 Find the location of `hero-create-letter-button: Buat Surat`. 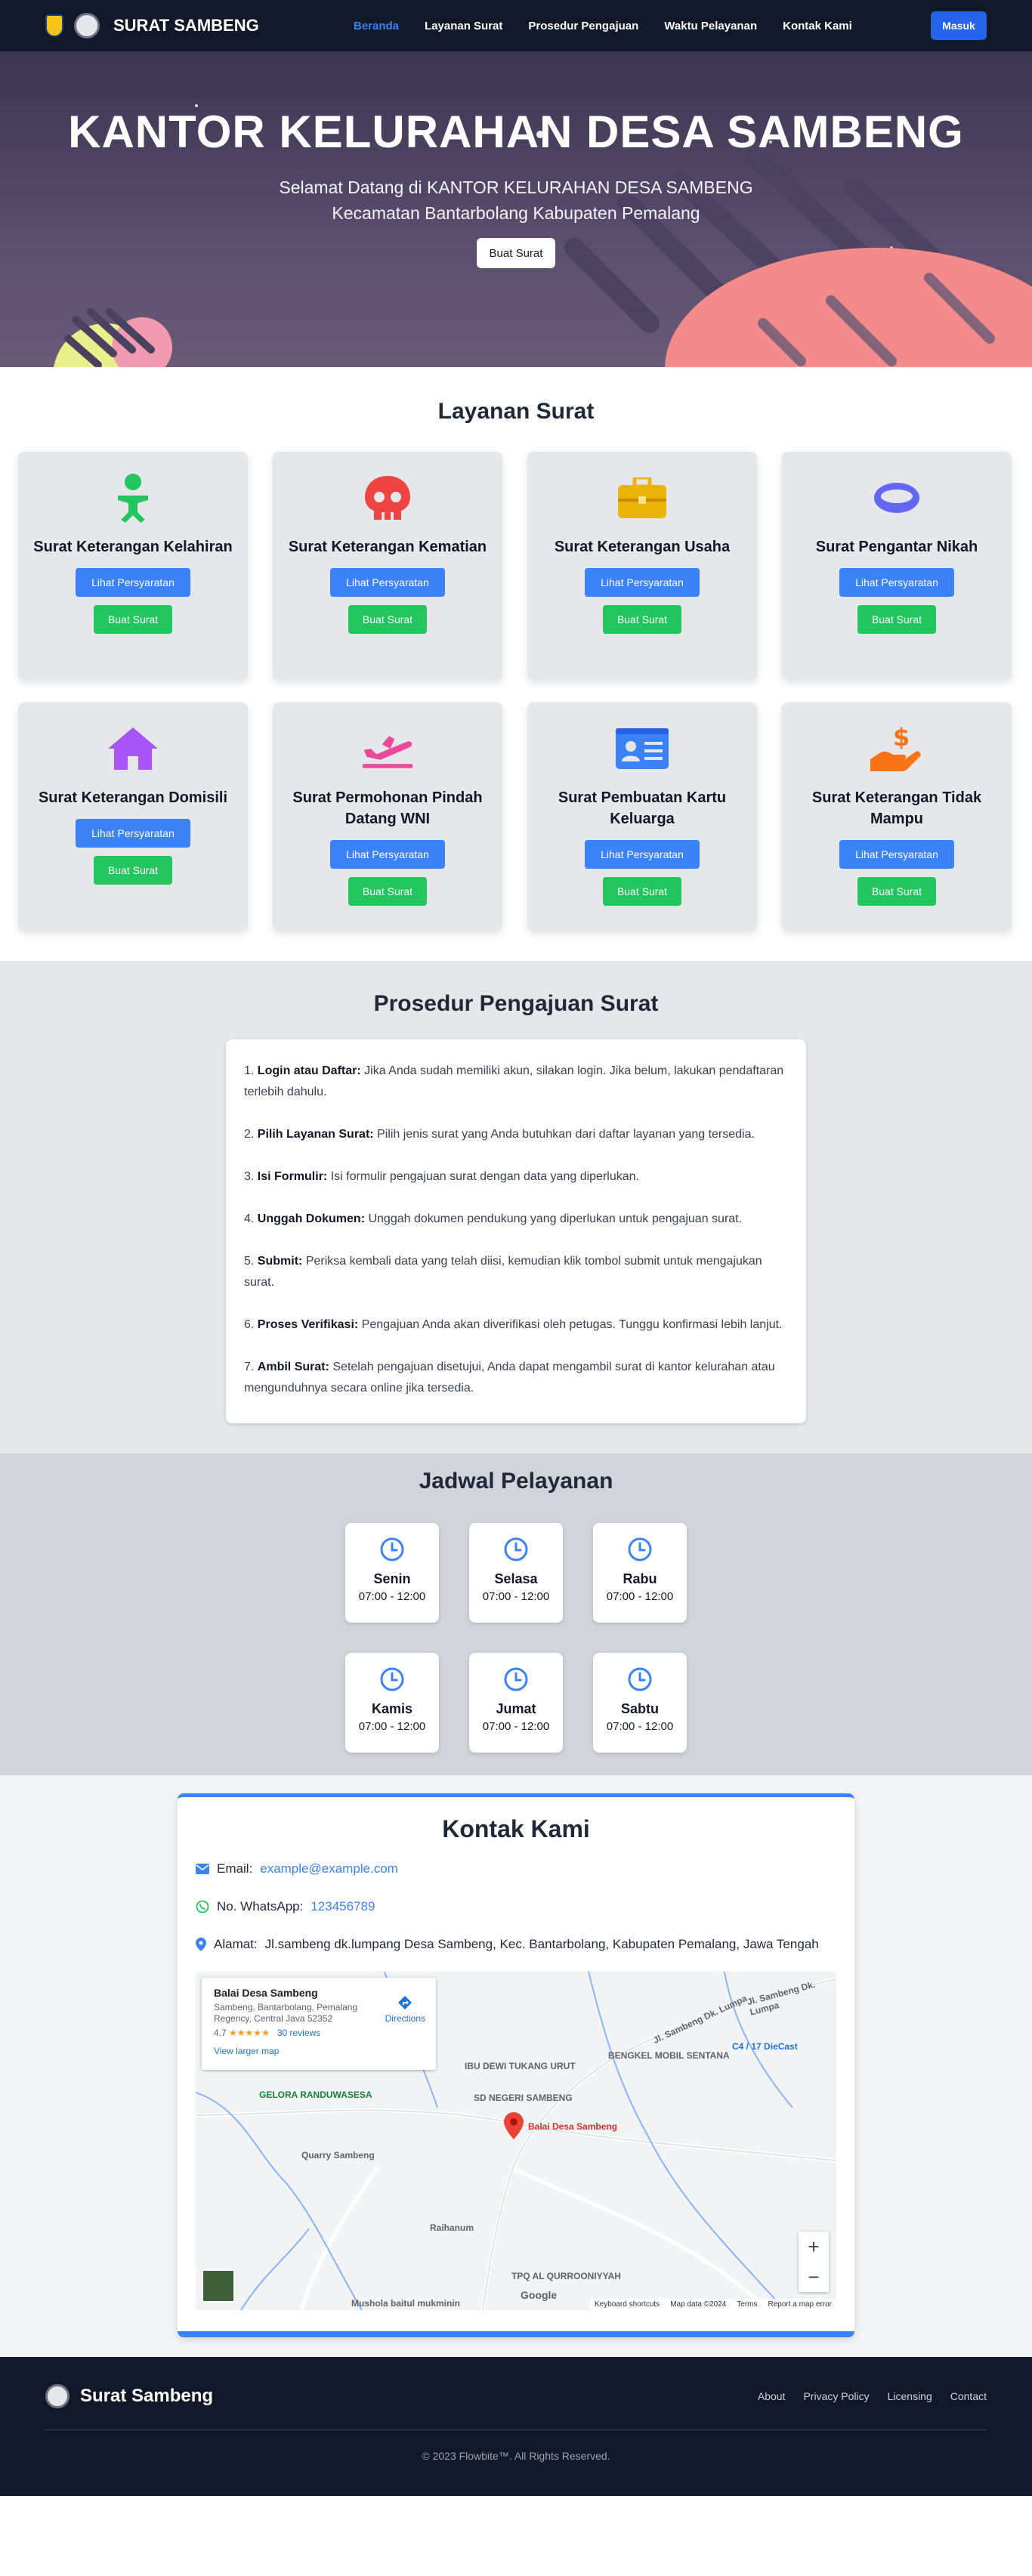

hero-create-letter-button: Buat Surat is located at coordinates (516, 253).